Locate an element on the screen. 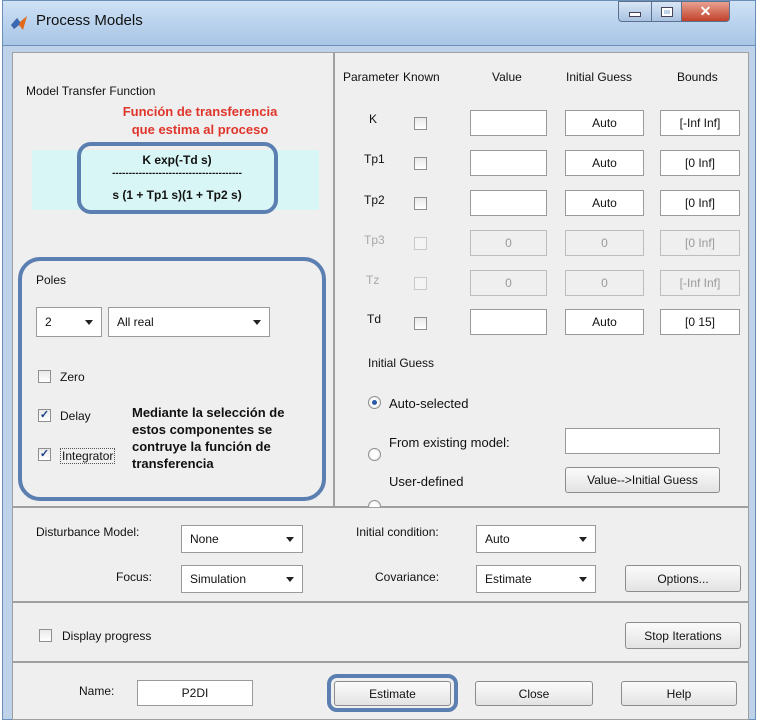  poles-annotation-line: contruye la función de is located at coordinates (201, 446).